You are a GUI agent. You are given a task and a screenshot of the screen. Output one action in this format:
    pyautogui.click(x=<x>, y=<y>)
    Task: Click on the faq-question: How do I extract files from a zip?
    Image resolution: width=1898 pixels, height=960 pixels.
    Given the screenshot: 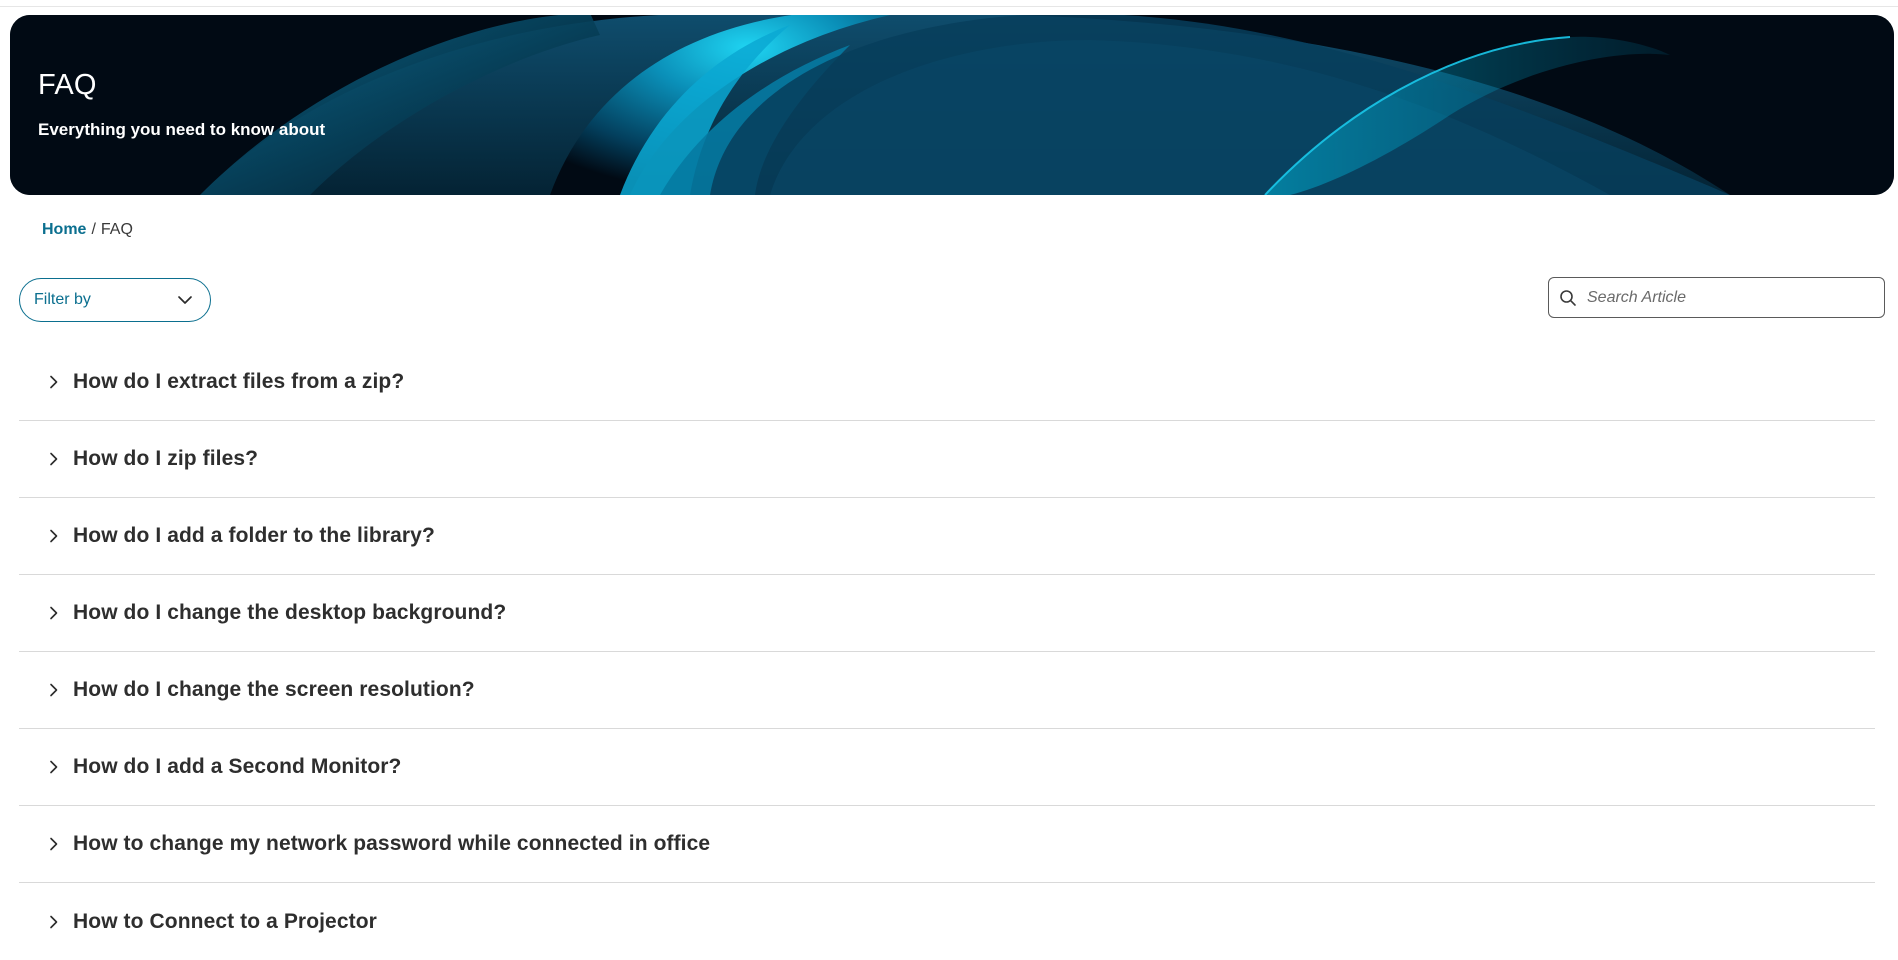 What is the action you would take?
    pyautogui.click(x=239, y=381)
    